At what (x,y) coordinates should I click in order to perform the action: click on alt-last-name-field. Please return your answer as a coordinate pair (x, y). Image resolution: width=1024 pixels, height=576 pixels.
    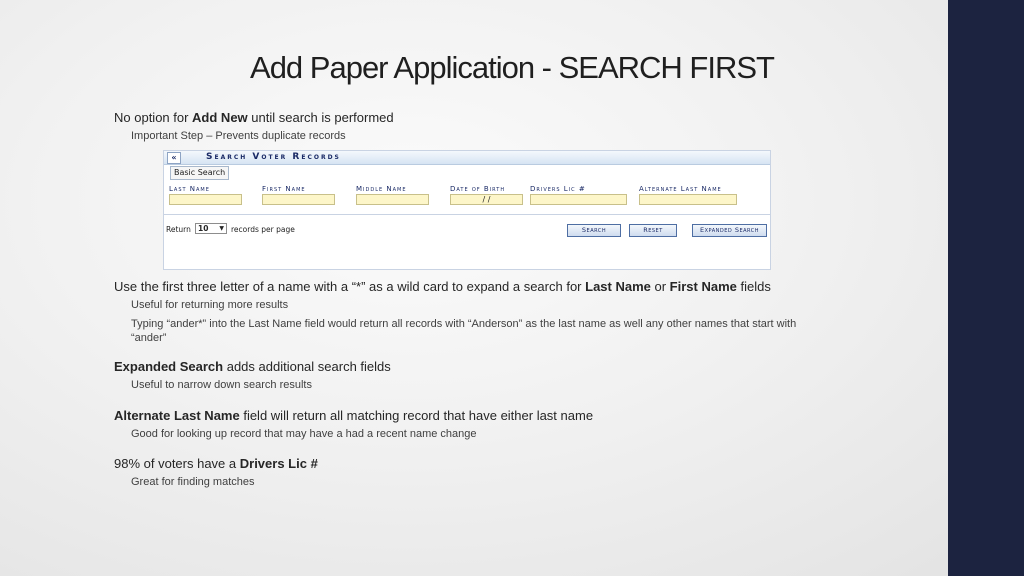
    Looking at the image, I should click on (688, 199).